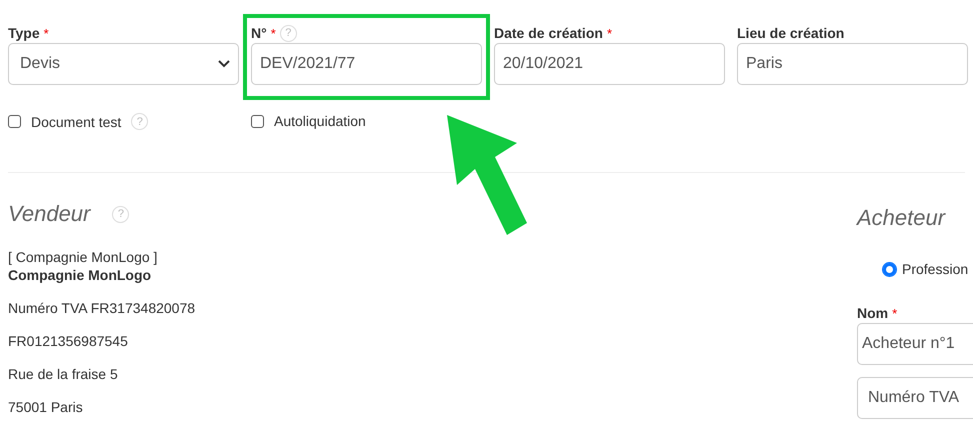 The image size is (973, 430). What do you see at coordinates (609, 64) in the screenshot?
I see `text-field: 20/10/2021` at bounding box center [609, 64].